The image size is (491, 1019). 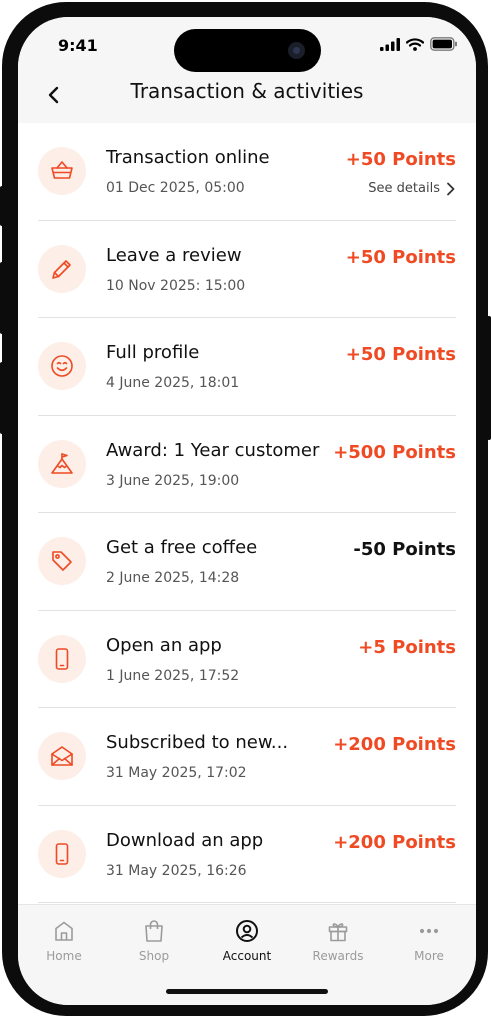 What do you see at coordinates (62, 268) in the screenshot?
I see `pencil-icon` at bounding box center [62, 268].